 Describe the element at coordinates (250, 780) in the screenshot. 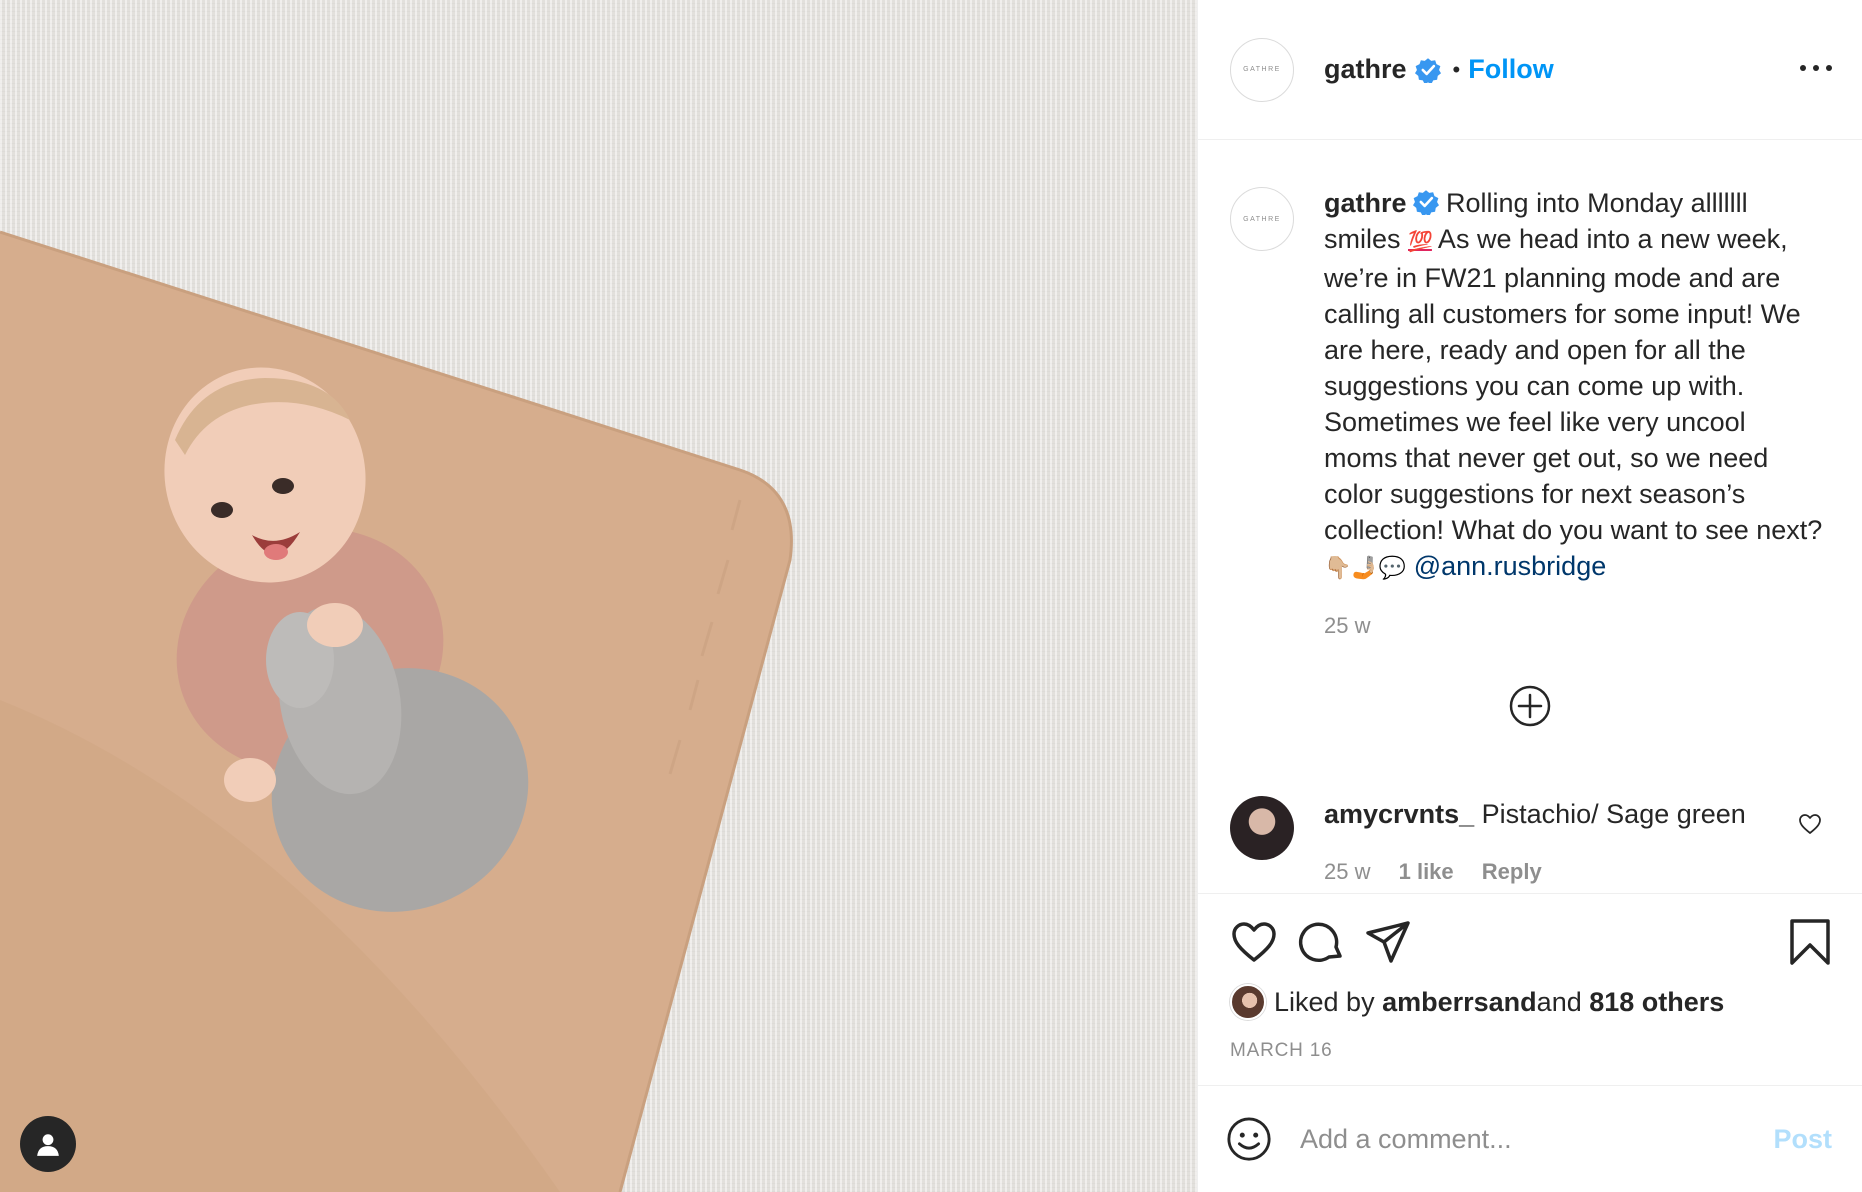

I see `baby-hand-left` at that location.